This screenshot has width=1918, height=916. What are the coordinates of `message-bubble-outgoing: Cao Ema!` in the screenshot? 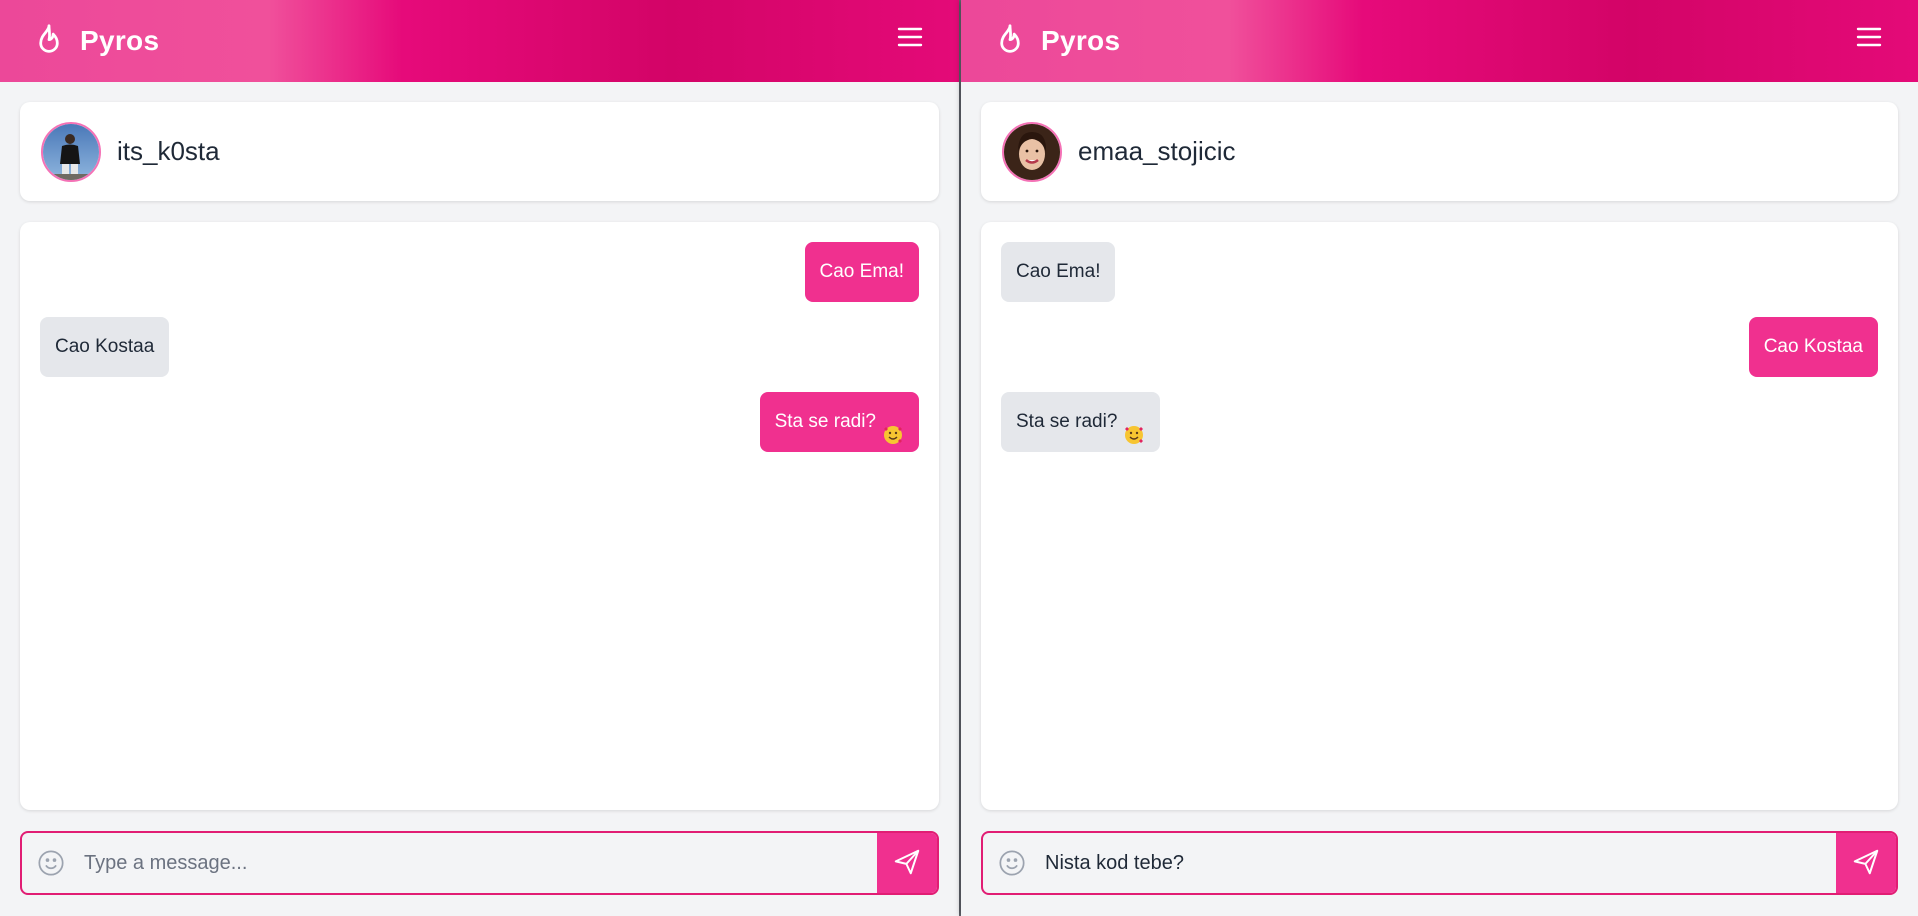 It's located at (861, 272).